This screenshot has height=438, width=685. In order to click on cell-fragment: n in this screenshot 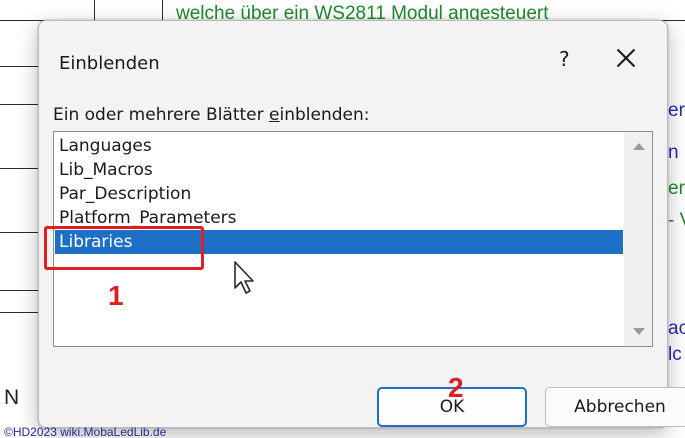, I will do `click(673, 152)`.